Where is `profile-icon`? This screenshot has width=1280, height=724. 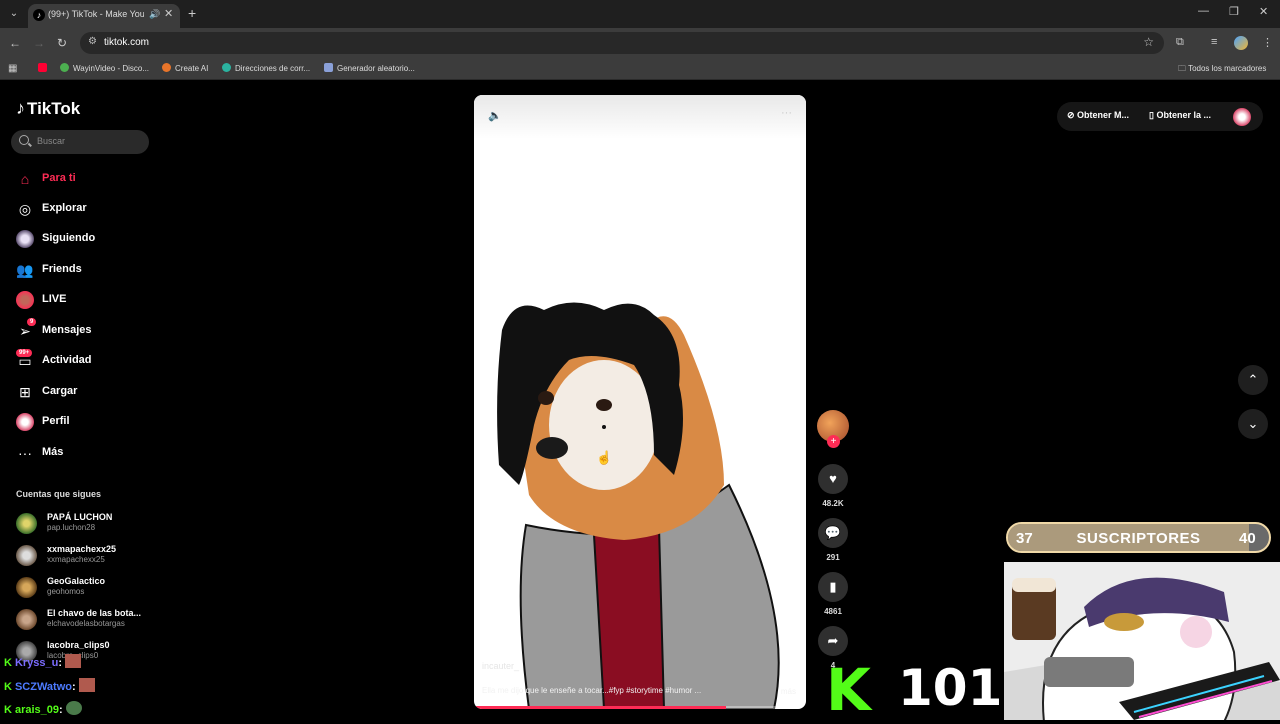
profile-icon is located at coordinates (25, 422).